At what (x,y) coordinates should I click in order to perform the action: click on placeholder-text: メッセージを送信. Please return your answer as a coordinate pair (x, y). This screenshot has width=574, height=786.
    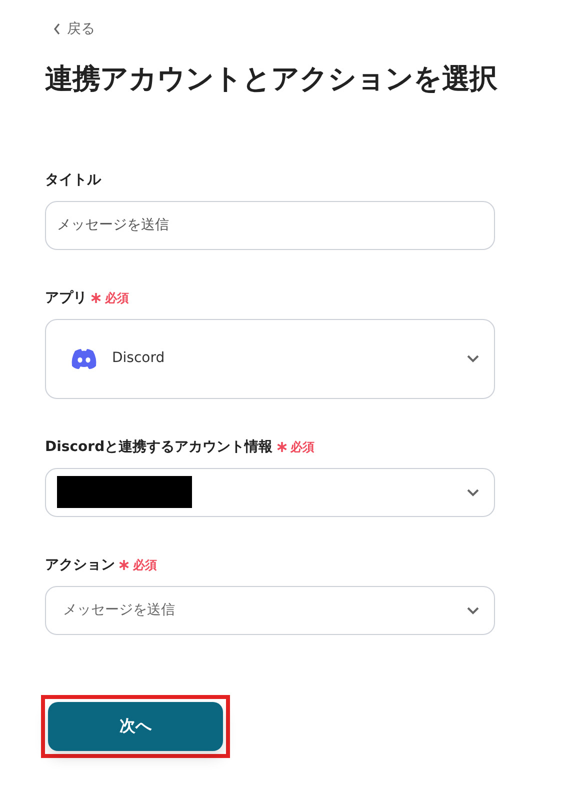
    Looking at the image, I should click on (119, 610).